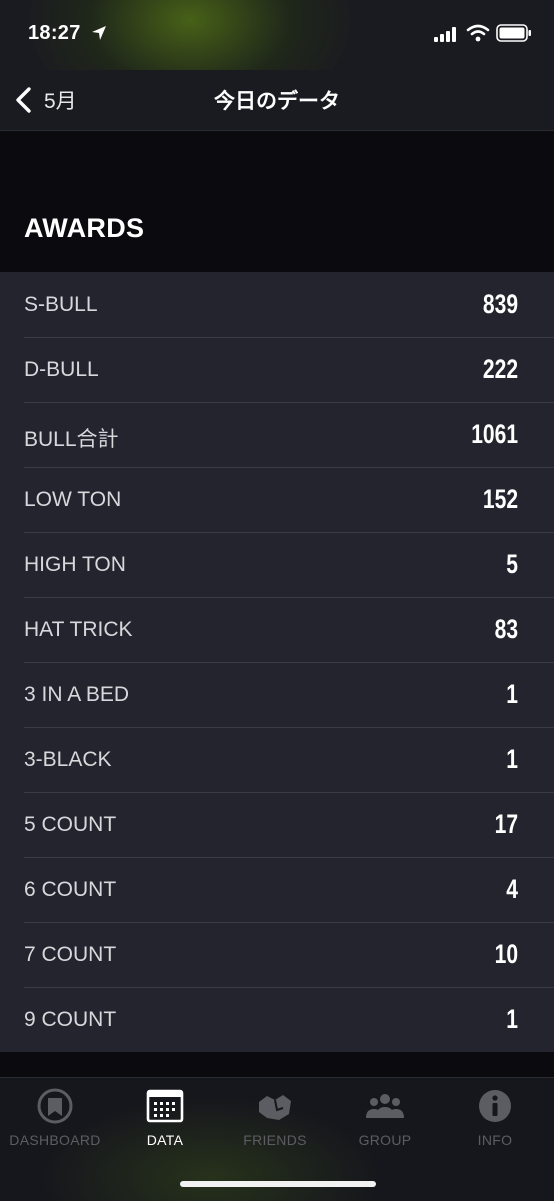  What do you see at coordinates (506, 954) in the screenshot?
I see `award-value: 10` at bounding box center [506, 954].